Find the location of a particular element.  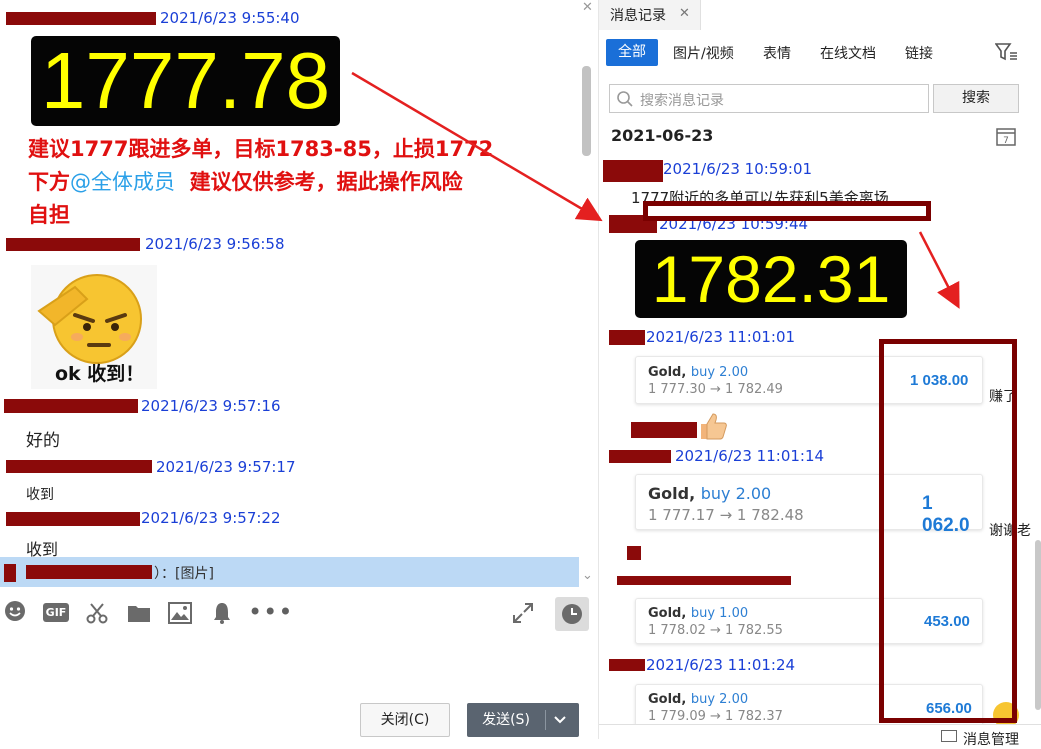

arrow-to-profits is located at coordinates (939, 270).